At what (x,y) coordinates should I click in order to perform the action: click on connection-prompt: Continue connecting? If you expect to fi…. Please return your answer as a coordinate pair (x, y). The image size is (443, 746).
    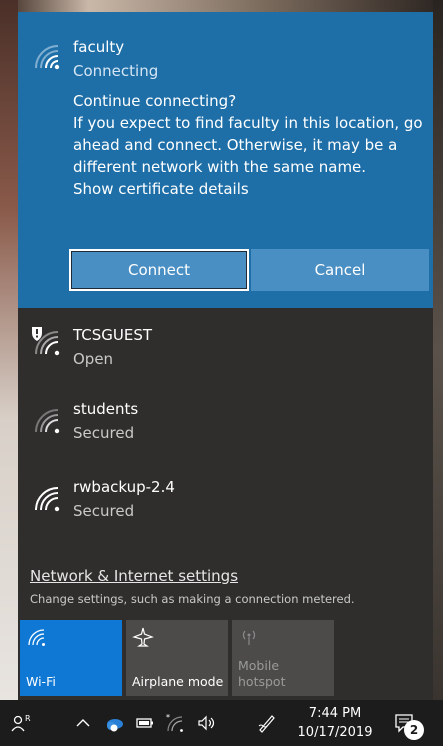
    Looking at the image, I should click on (249, 145).